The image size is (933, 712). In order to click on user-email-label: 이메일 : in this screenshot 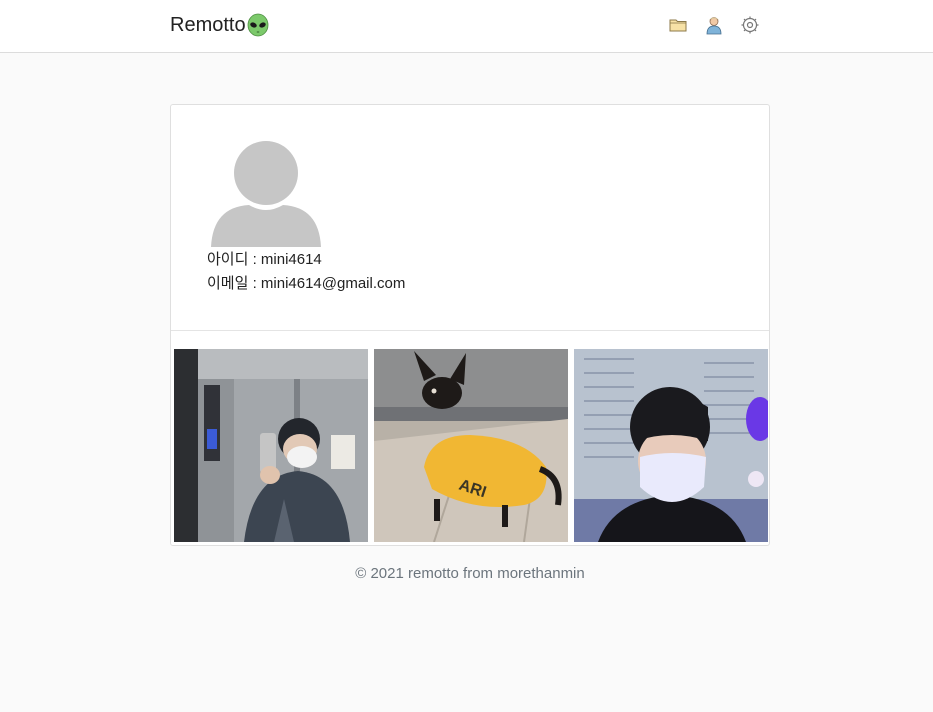, I will do `click(234, 283)`.